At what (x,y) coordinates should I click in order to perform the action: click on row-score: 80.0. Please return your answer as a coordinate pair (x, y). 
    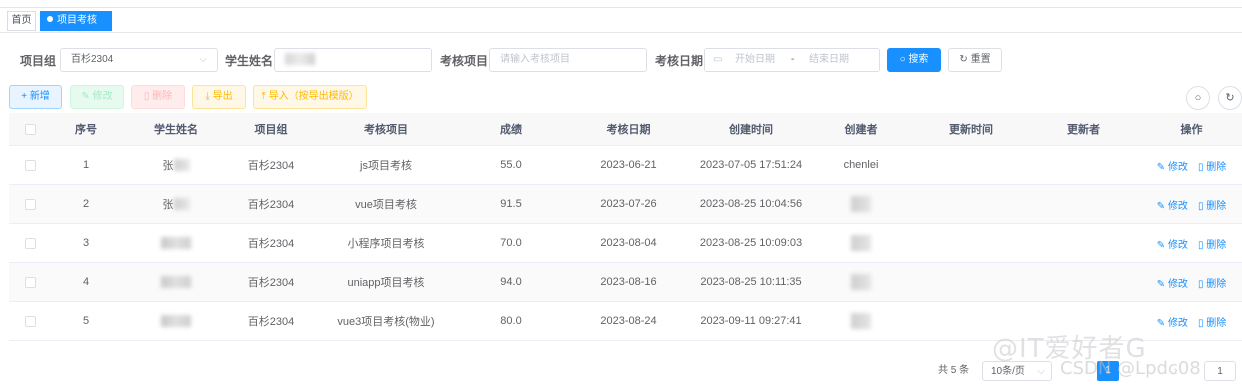
    Looking at the image, I should click on (511, 321).